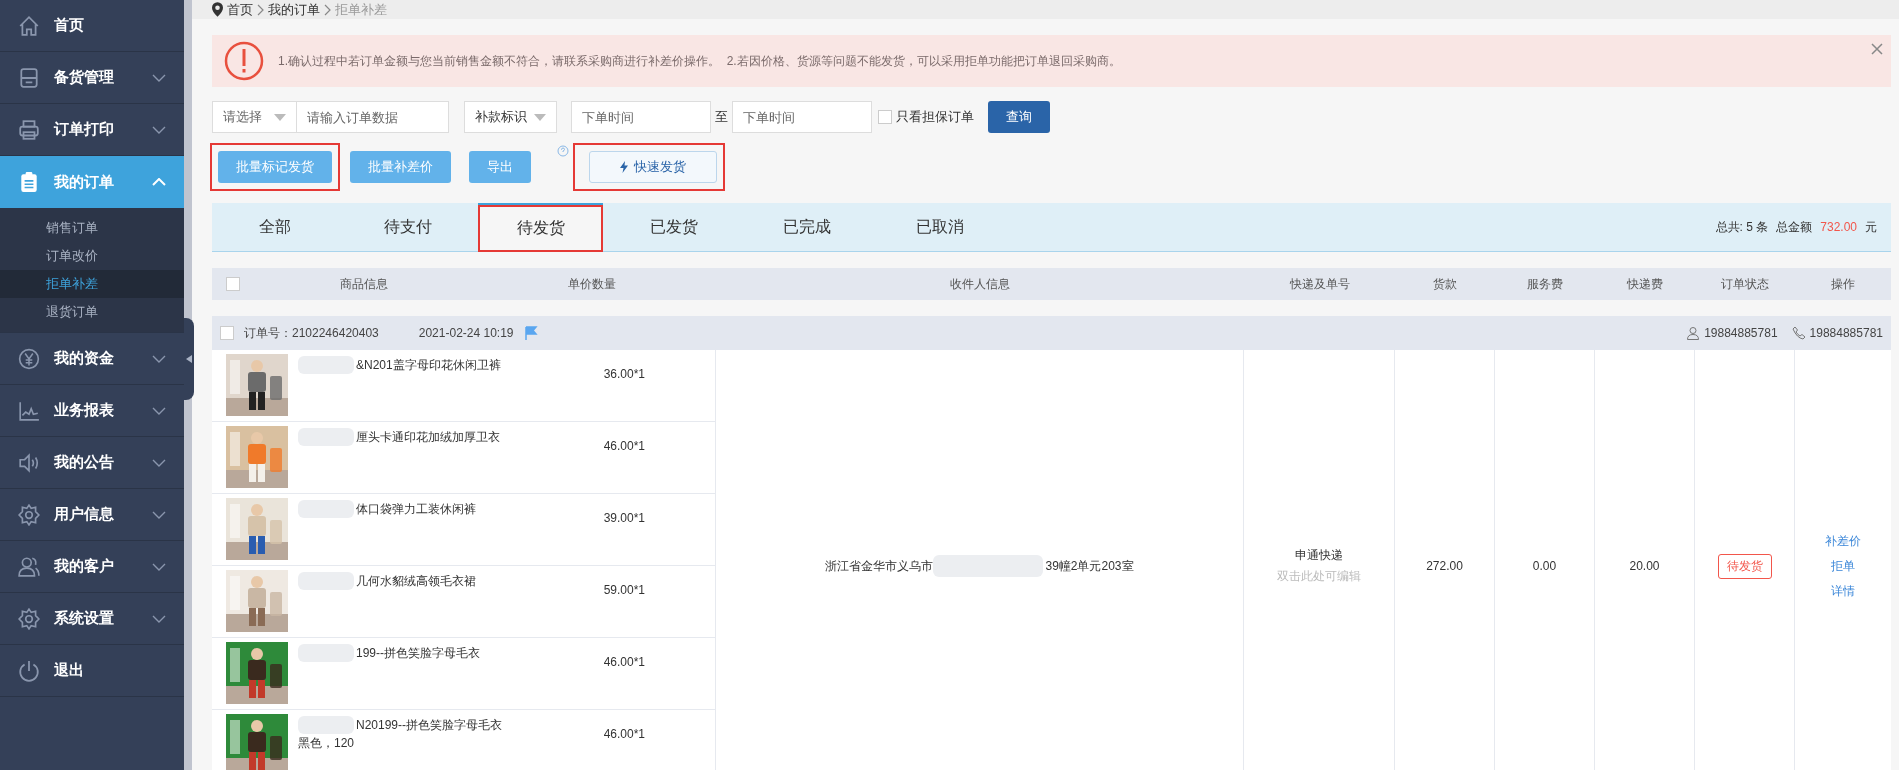 Image resolution: width=1899 pixels, height=770 pixels. Describe the element at coordinates (1741, 333) in the screenshot. I see `buyer-account: 19884885781` at that location.